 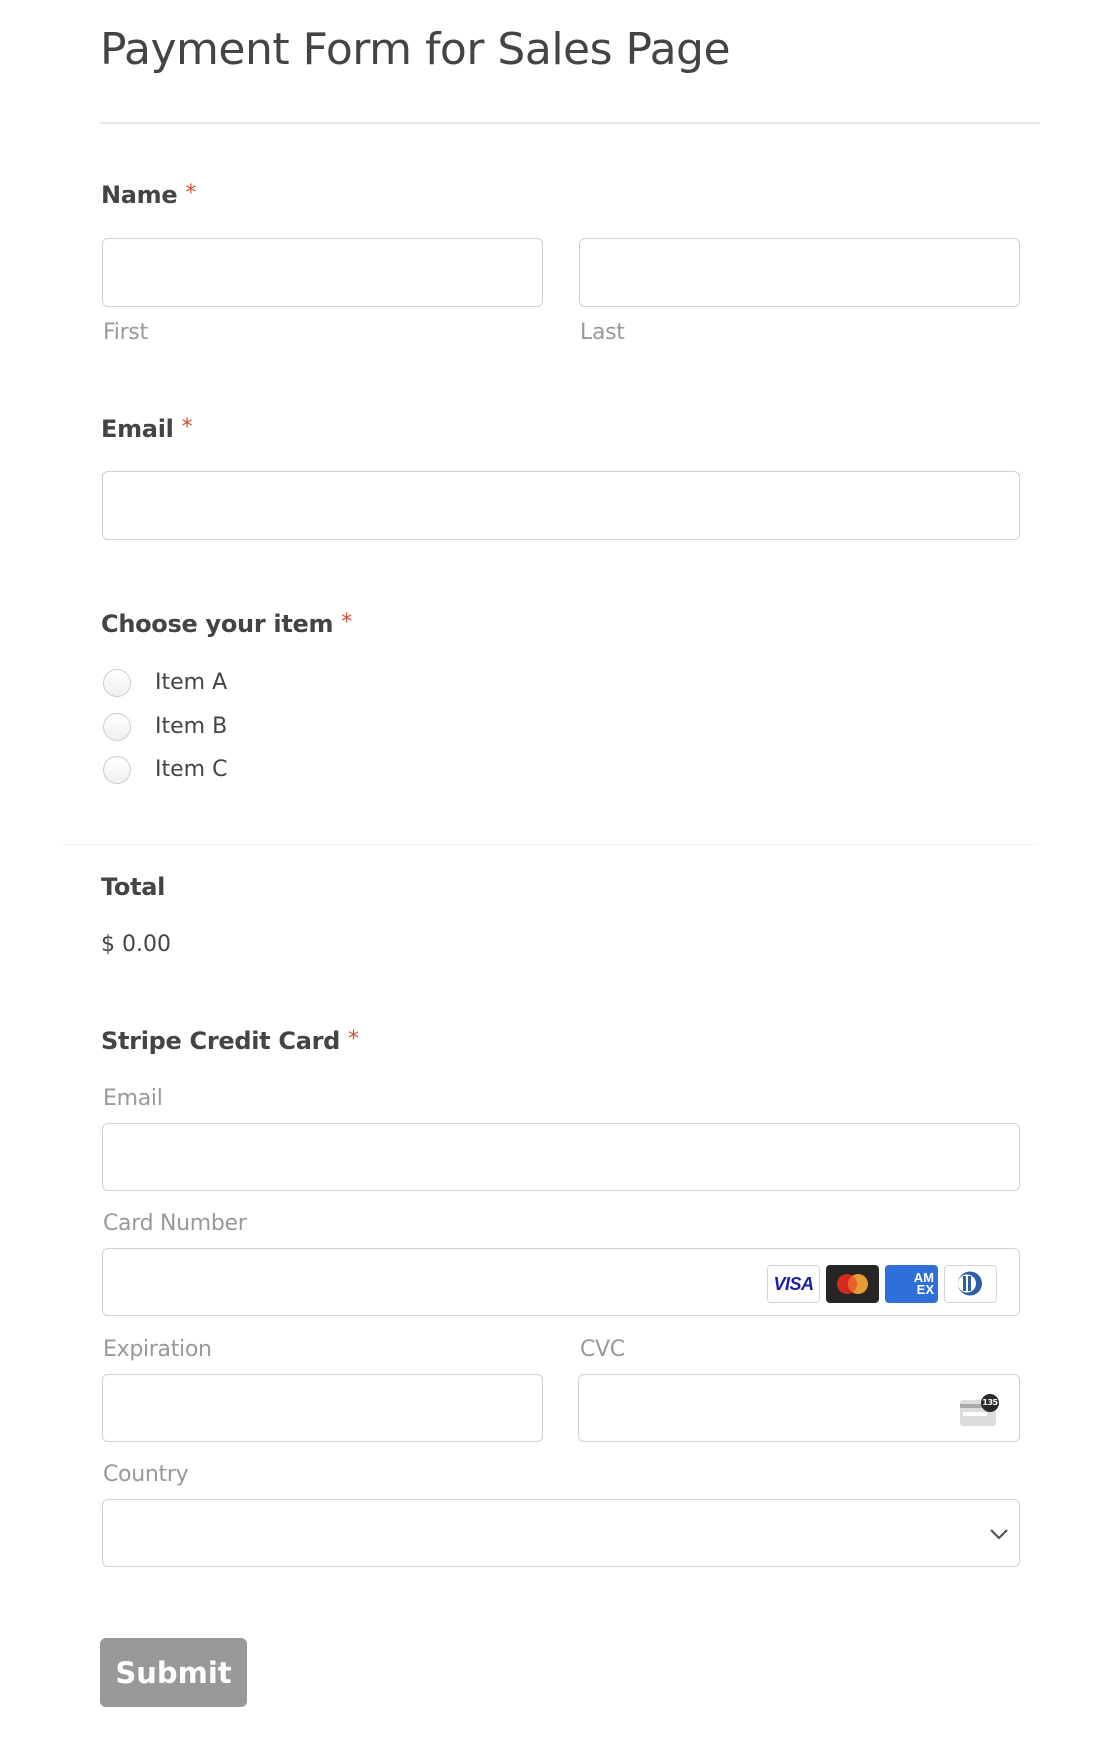 What do you see at coordinates (570, 123) in the screenshot?
I see `title-divider` at bounding box center [570, 123].